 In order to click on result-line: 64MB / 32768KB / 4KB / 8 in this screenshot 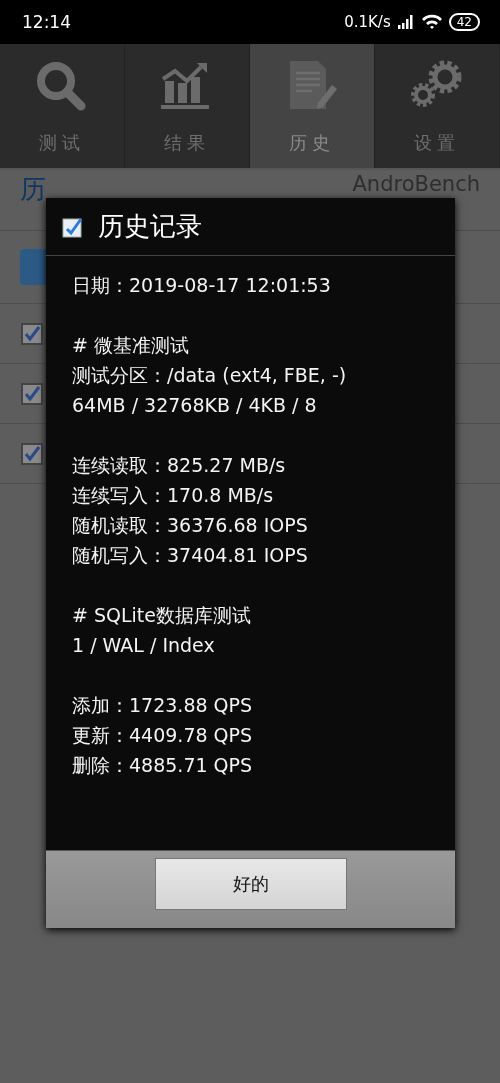, I will do `click(195, 405)`.